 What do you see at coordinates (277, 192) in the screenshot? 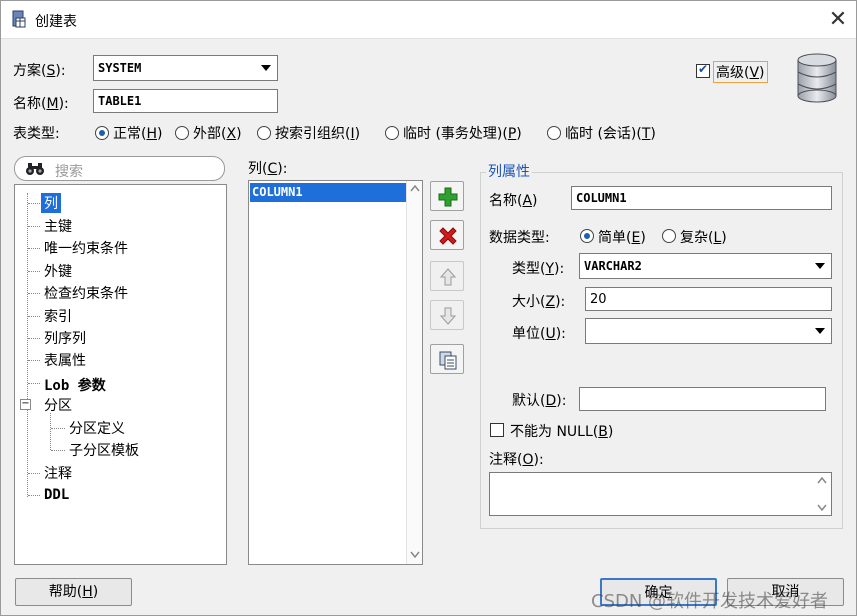
I see `column-item: COLUMN1` at bounding box center [277, 192].